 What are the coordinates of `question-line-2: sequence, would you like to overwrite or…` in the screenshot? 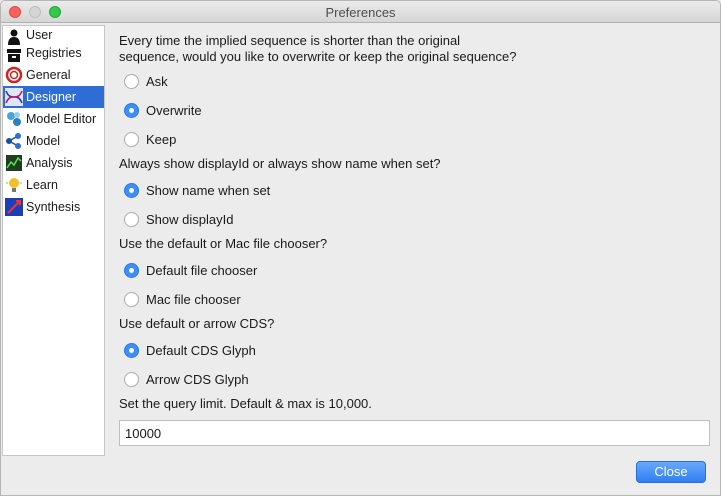 It's located at (318, 56).